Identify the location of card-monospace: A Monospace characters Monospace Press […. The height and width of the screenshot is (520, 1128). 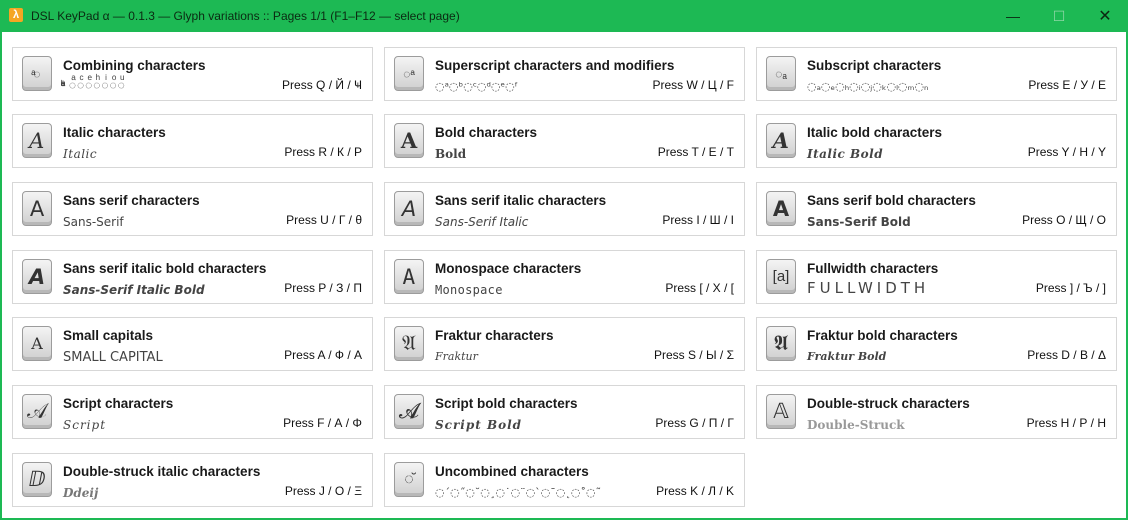
(564, 277).